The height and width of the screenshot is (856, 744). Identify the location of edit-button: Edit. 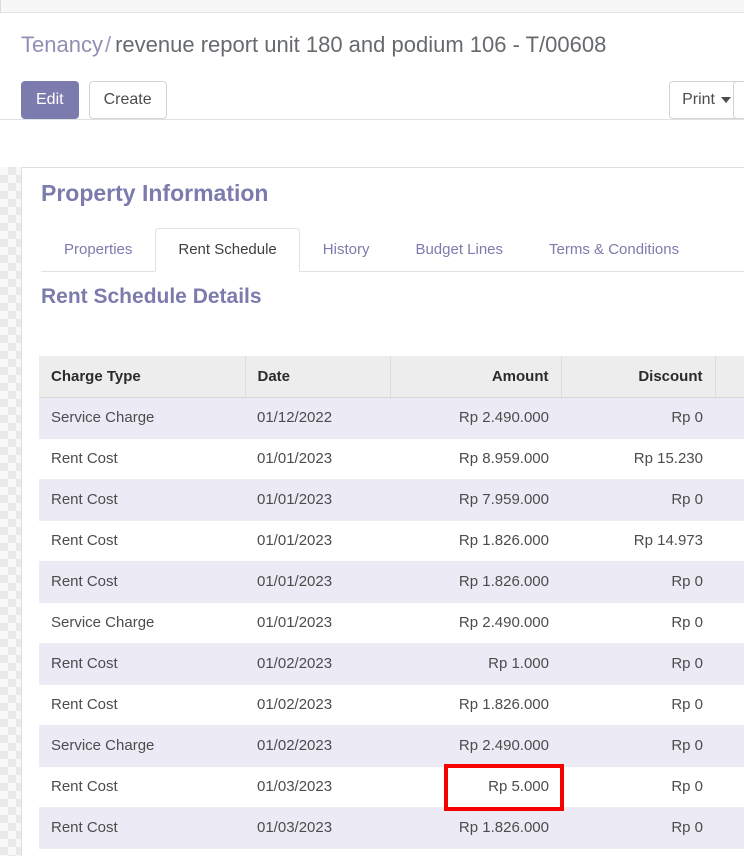
(50, 100).